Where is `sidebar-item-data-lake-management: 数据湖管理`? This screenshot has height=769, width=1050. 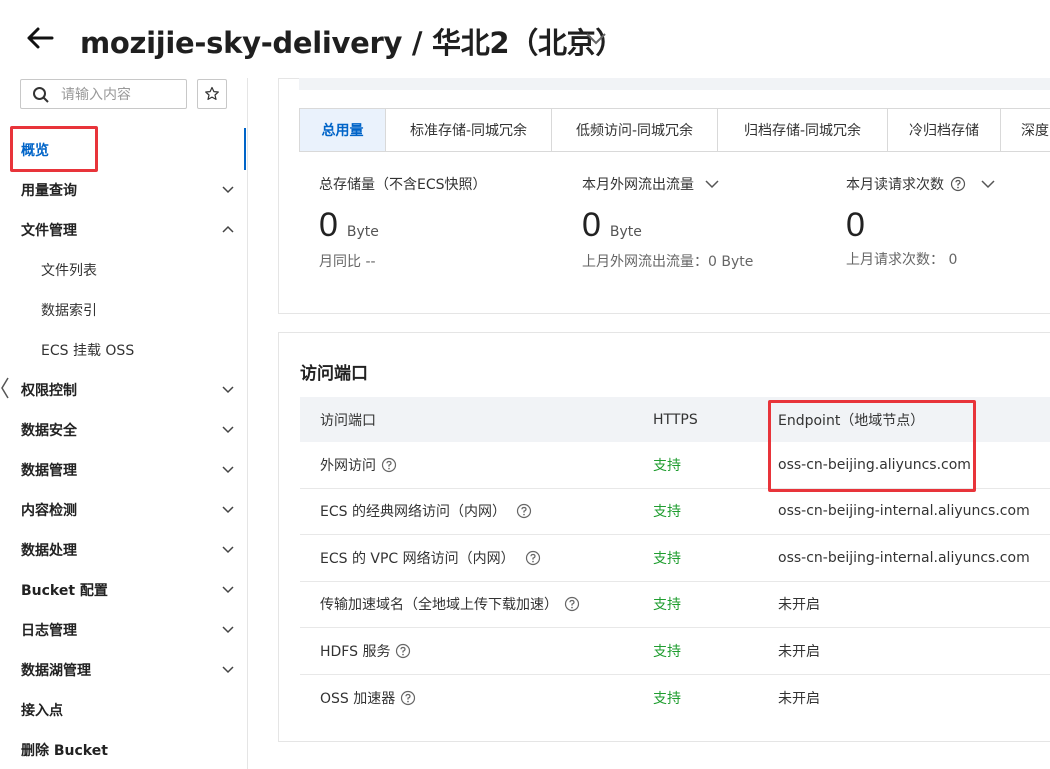 sidebar-item-data-lake-management: 数据湖管理 is located at coordinates (131, 670).